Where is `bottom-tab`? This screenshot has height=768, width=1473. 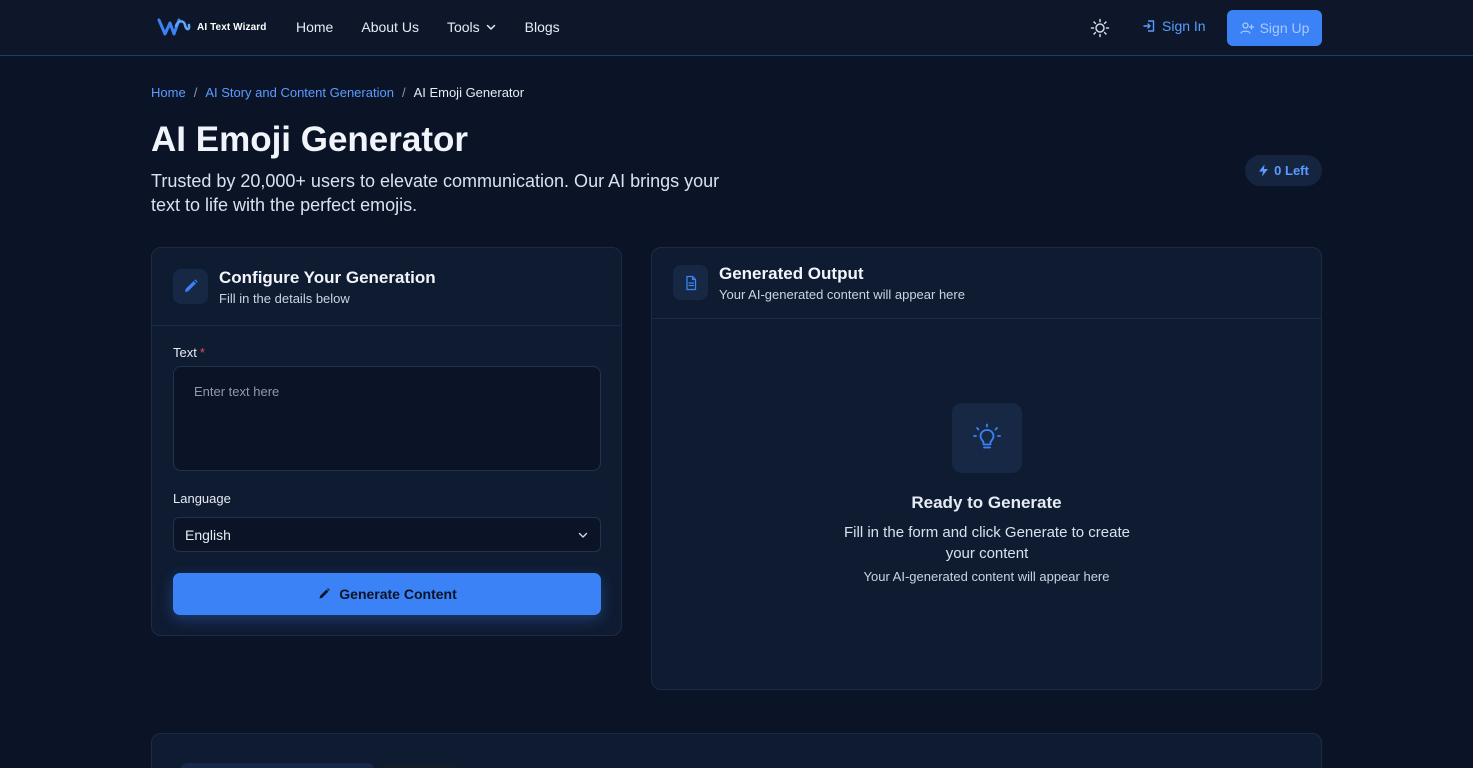
bottom-tab is located at coordinates (419, 765).